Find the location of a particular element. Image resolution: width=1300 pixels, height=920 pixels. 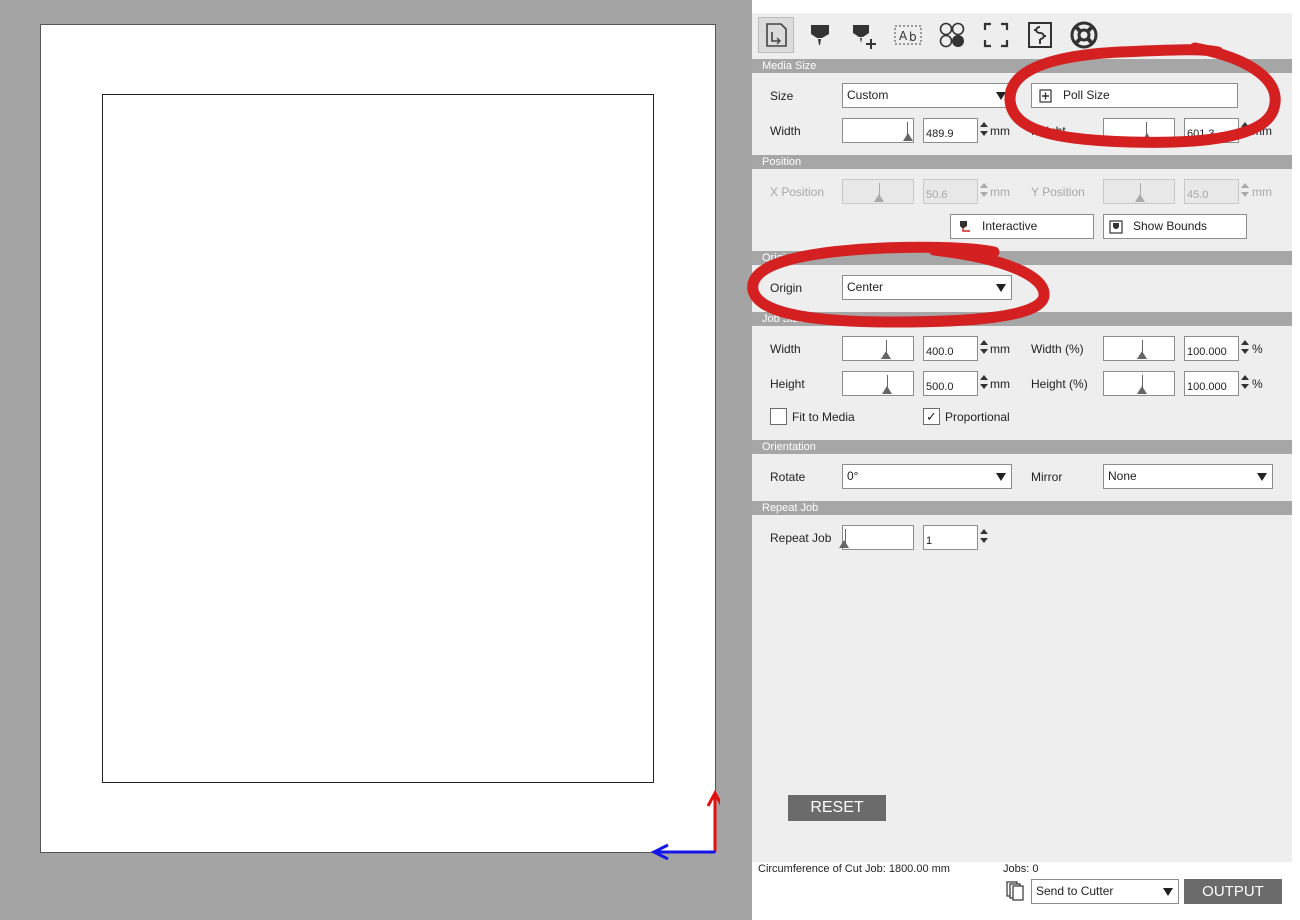

job-width-pct-spinner is located at coordinates (1245, 348).